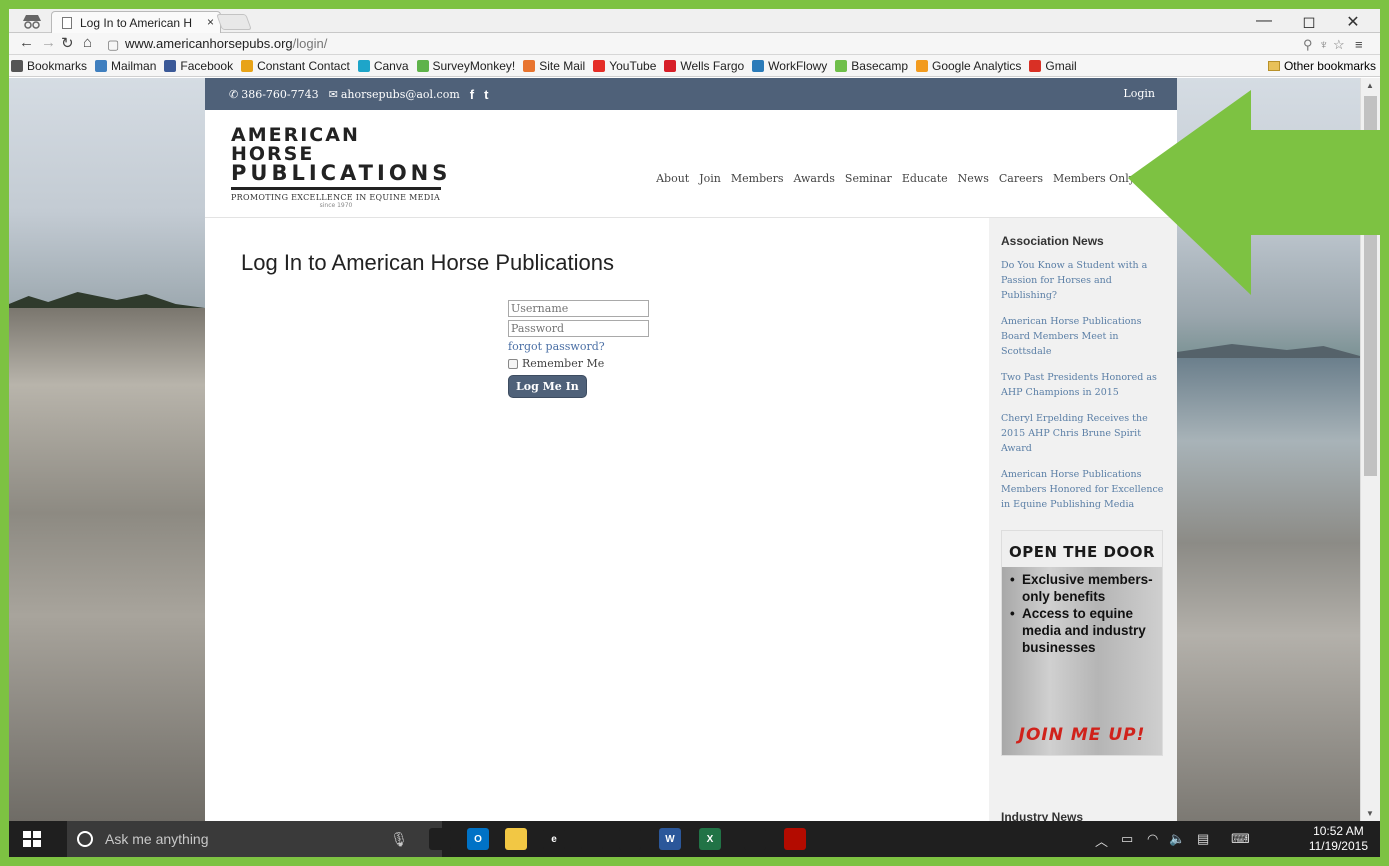 This screenshot has width=1389, height=866. I want to click on word-icon: W, so click(670, 839).